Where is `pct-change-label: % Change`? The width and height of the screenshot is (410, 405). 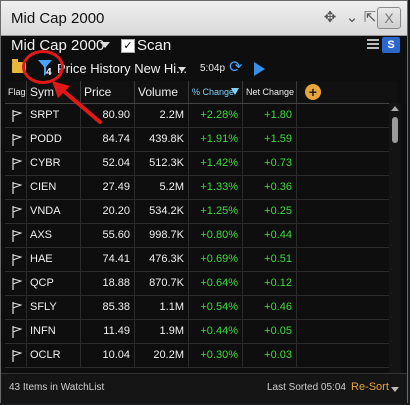
pct-change-label: % Change is located at coordinates (213, 92).